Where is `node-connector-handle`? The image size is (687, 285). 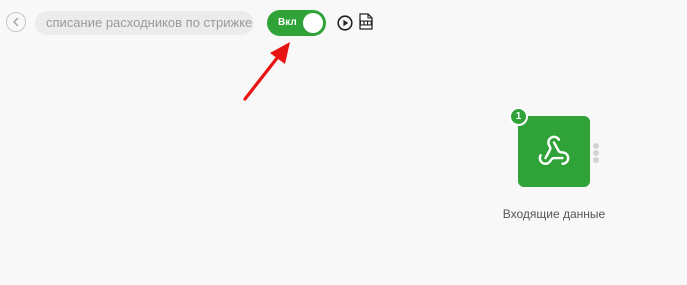
node-connector-handle is located at coordinates (596, 153).